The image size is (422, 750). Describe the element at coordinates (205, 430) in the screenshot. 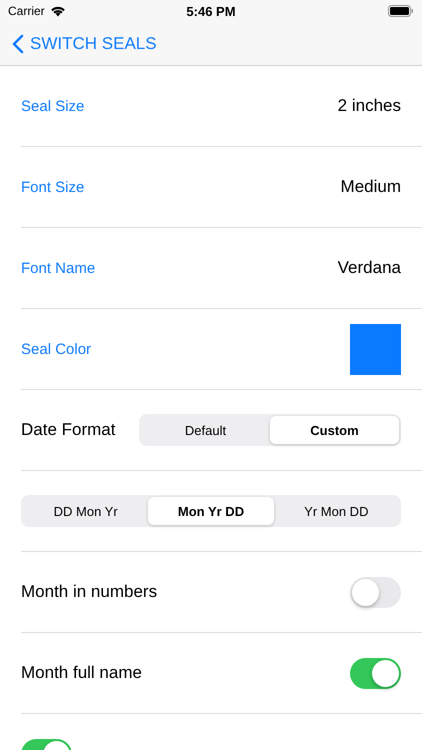

I see `segment-option: Default` at that location.